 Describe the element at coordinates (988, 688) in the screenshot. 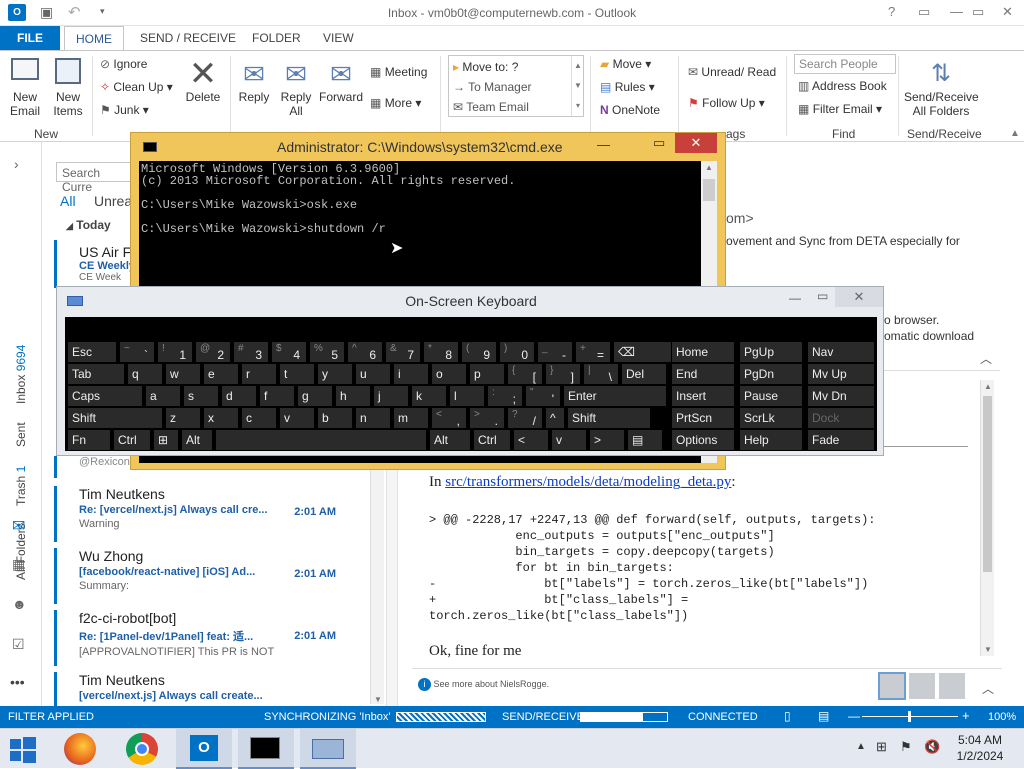

I see `expand-people-pane-icon: ︿` at that location.